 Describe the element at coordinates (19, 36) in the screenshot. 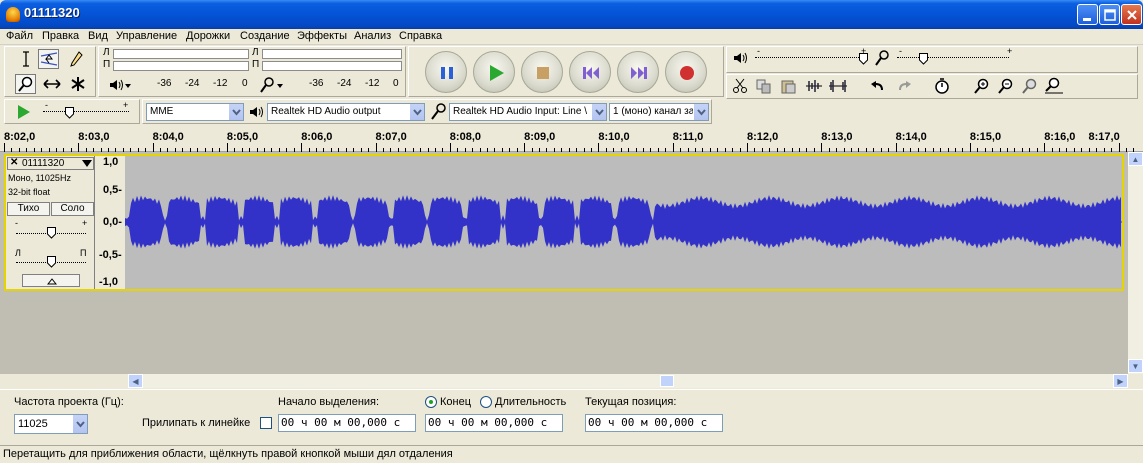

I see `menu-file: Файл` at that location.